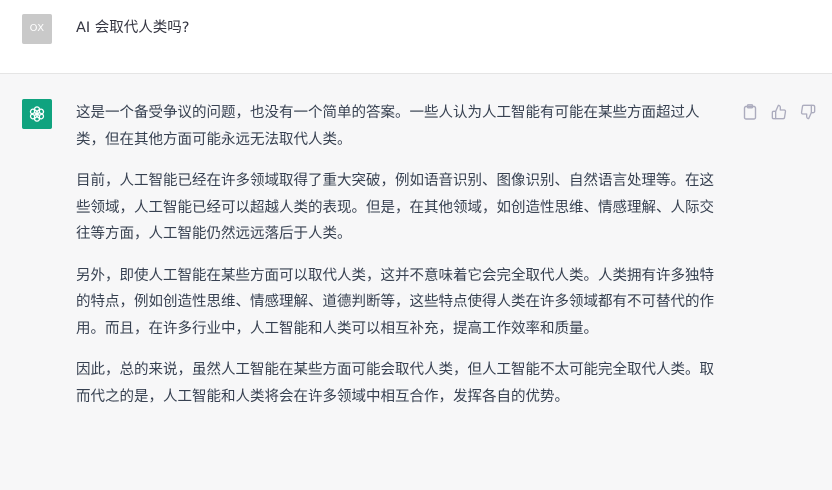 The image size is (832, 490). I want to click on user-avatar: OX, so click(37, 29).